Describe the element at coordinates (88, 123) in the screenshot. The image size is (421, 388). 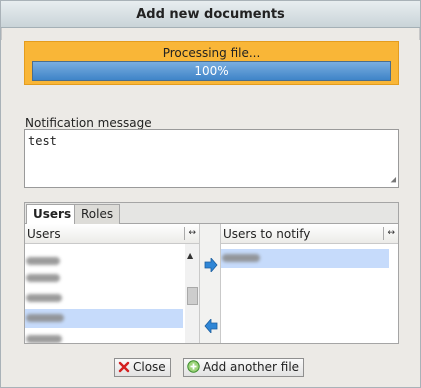
I see `notification-label: Notification message` at that location.